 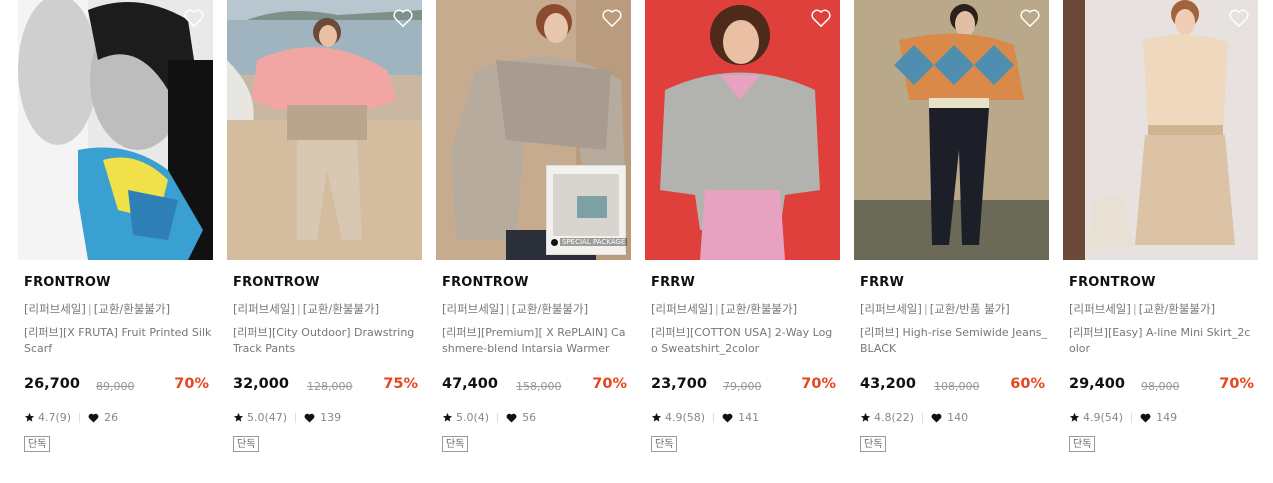 I want to click on original-price: 89,000, so click(x=115, y=386).